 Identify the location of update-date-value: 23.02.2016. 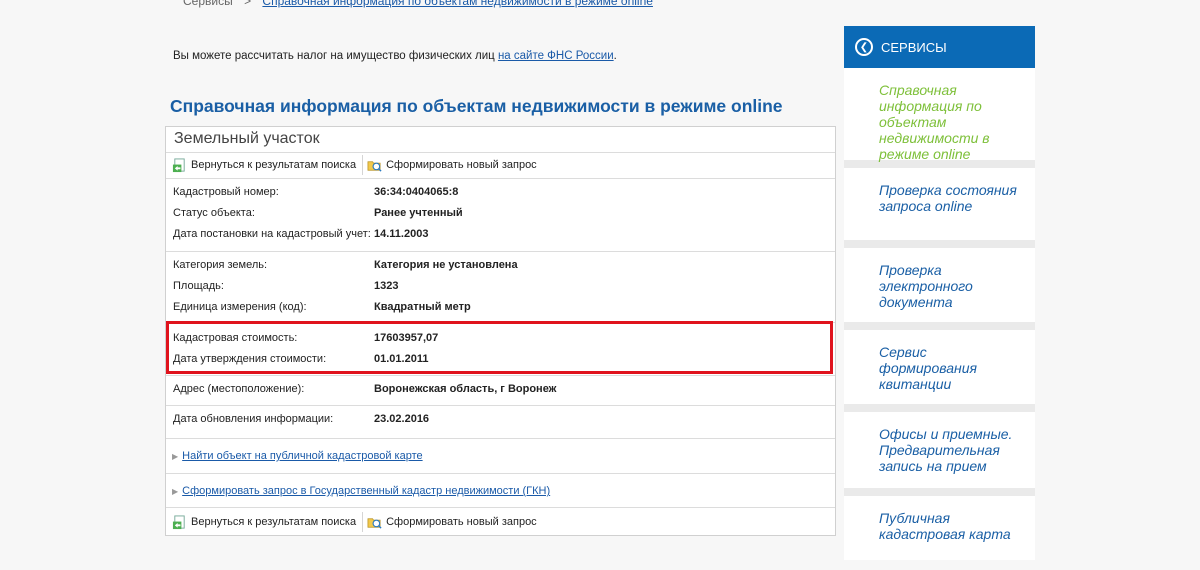
(402, 419).